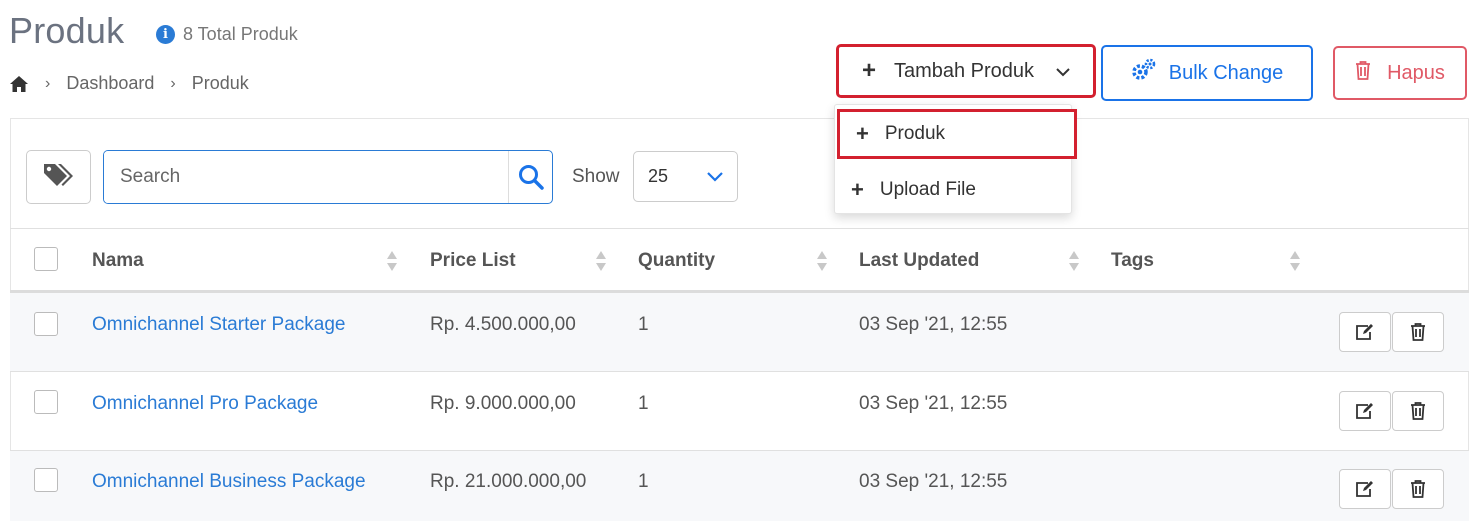  I want to click on price-cell: Rp. 21.000.000,00, so click(508, 481).